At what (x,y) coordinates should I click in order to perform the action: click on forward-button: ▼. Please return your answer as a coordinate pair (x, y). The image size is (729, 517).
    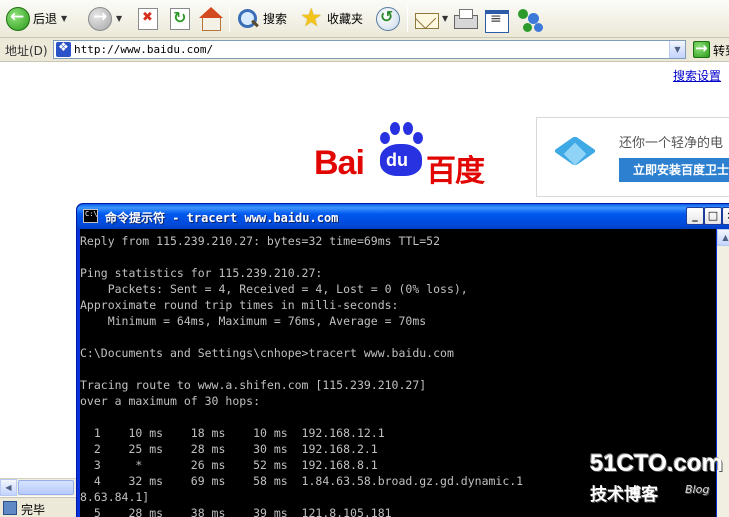
    Looking at the image, I should click on (105, 18).